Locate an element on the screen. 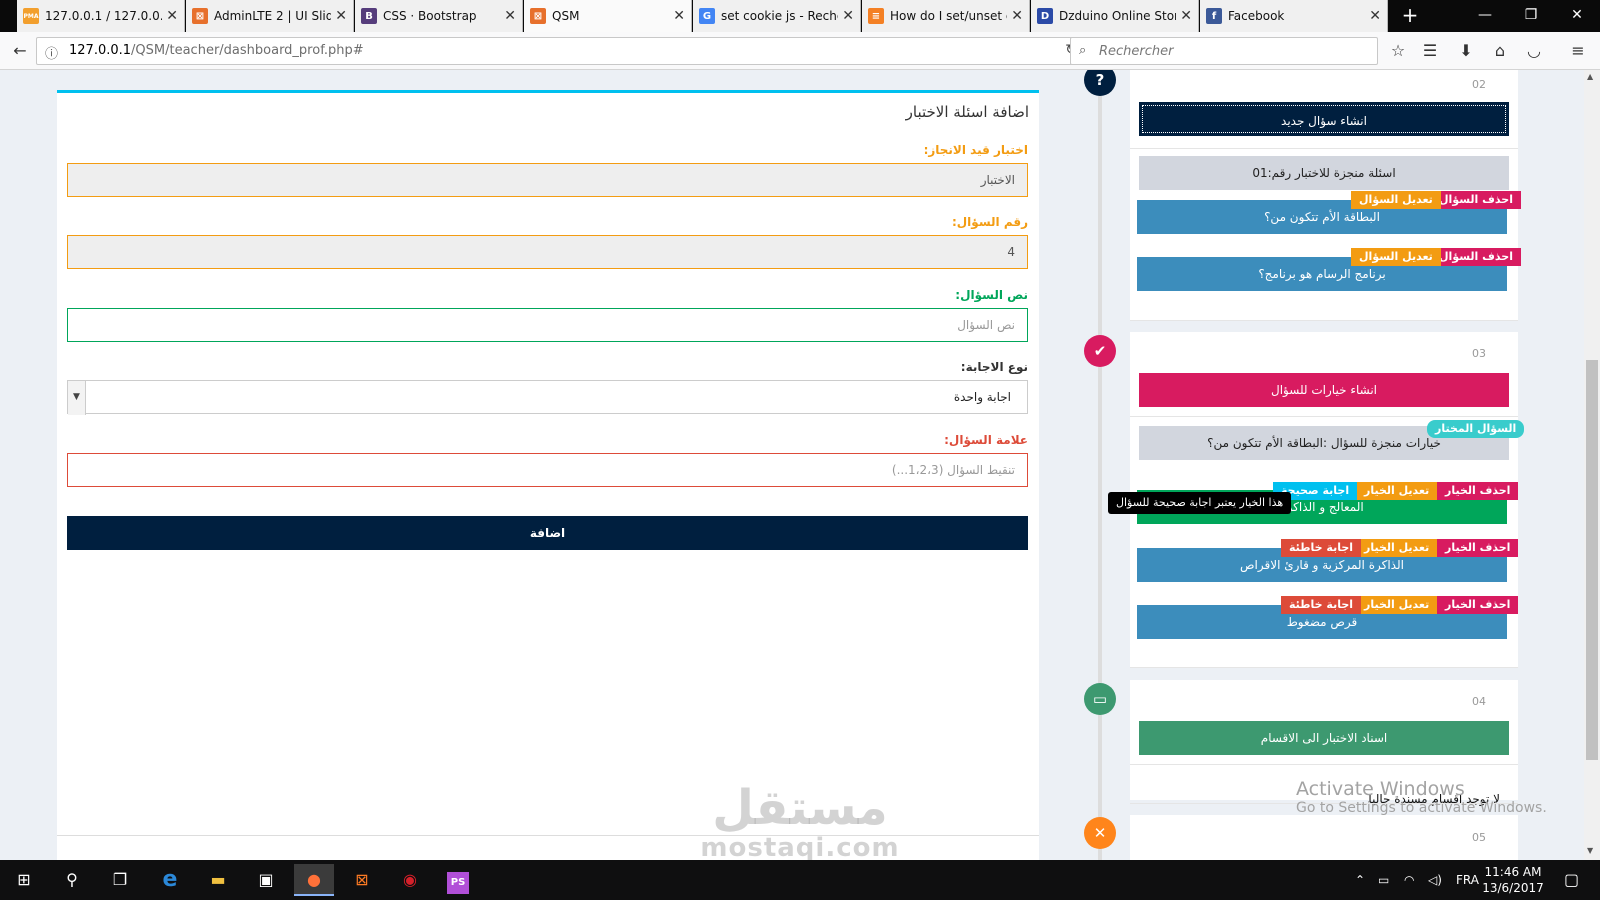 This screenshot has width=1600, height=900. tab-dzduino: D Dzduino Online Store ✕ is located at coordinates (1115, 16).